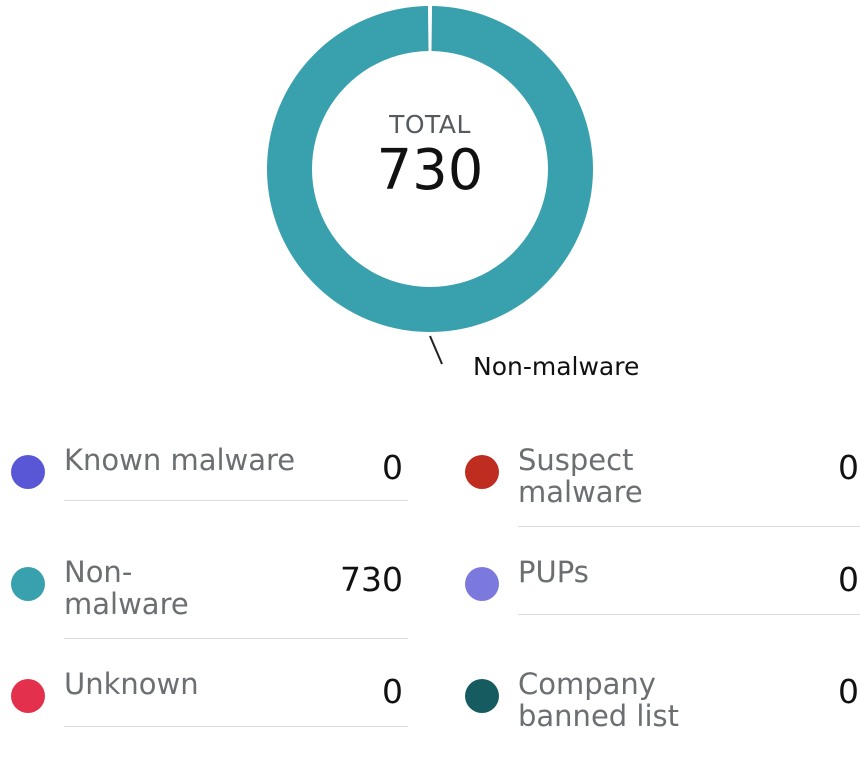  What do you see at coordinates (430, 124) in the screenshot?
I see `donut-center-title: TOTAL` at bounding box center [430, 124].